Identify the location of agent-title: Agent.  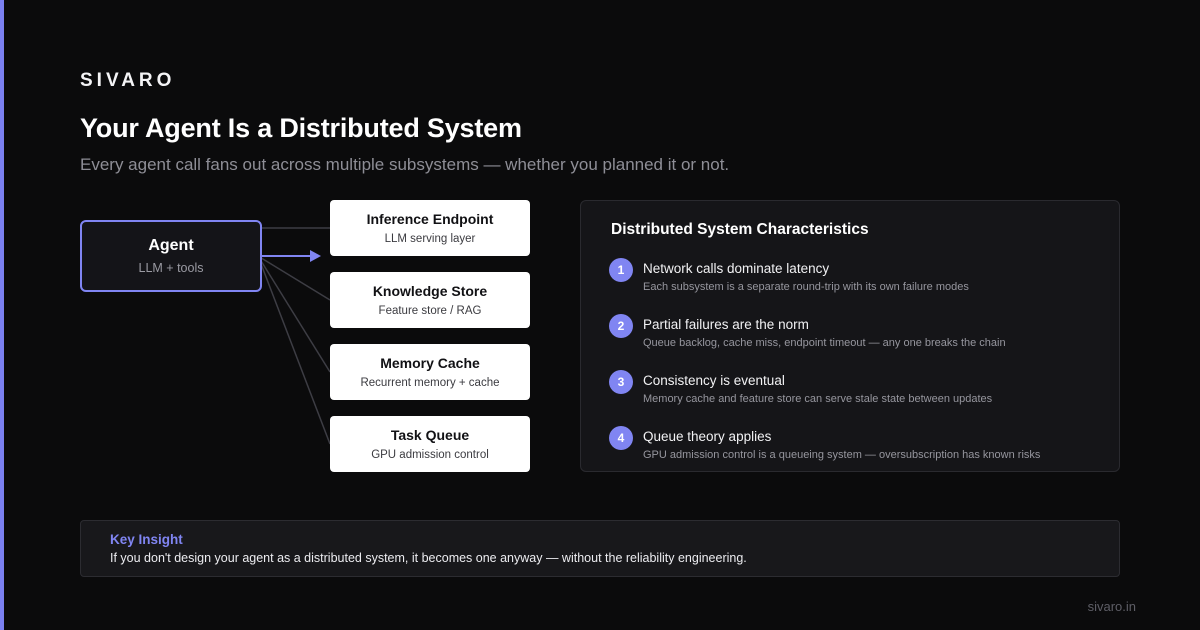
(171, 245).